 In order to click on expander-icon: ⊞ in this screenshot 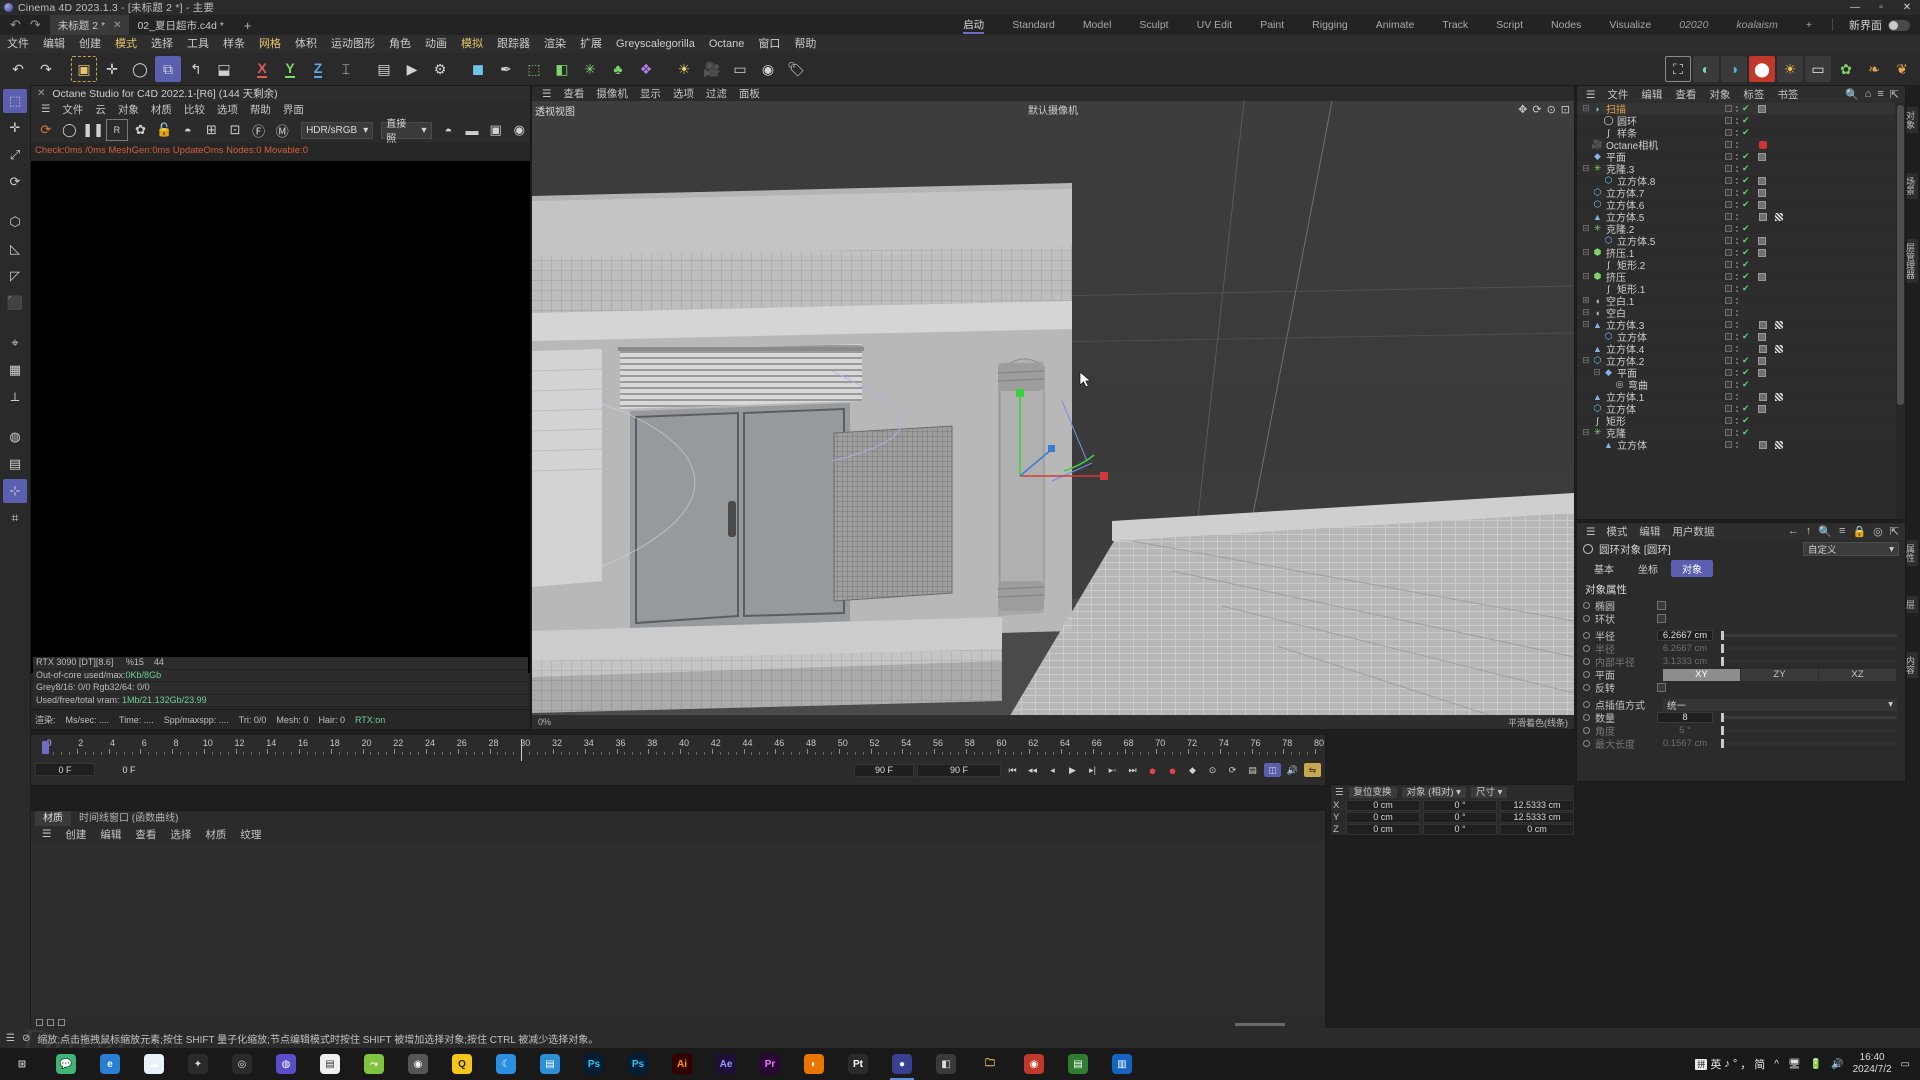, I will do `click(1586, 300)`.